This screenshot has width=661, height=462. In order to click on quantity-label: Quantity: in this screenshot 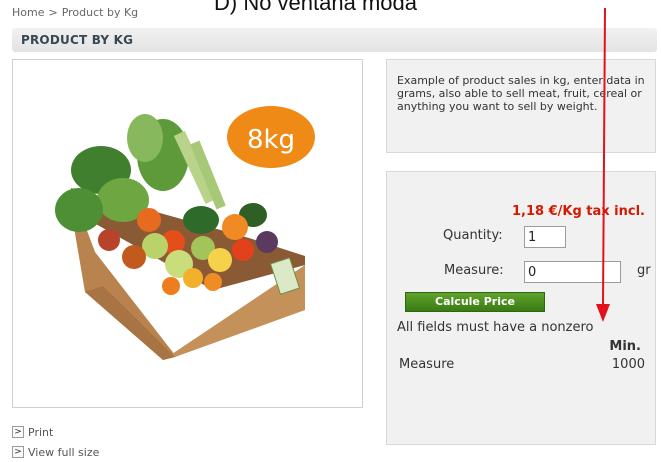, I will do `click(473, 235)`.